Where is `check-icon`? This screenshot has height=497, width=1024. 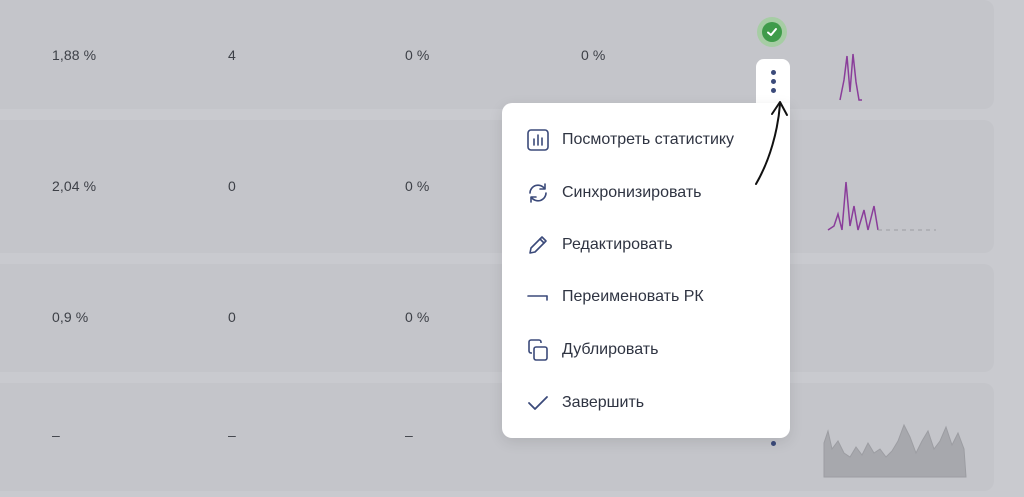
check-icon is located at coordinates (538, 403).